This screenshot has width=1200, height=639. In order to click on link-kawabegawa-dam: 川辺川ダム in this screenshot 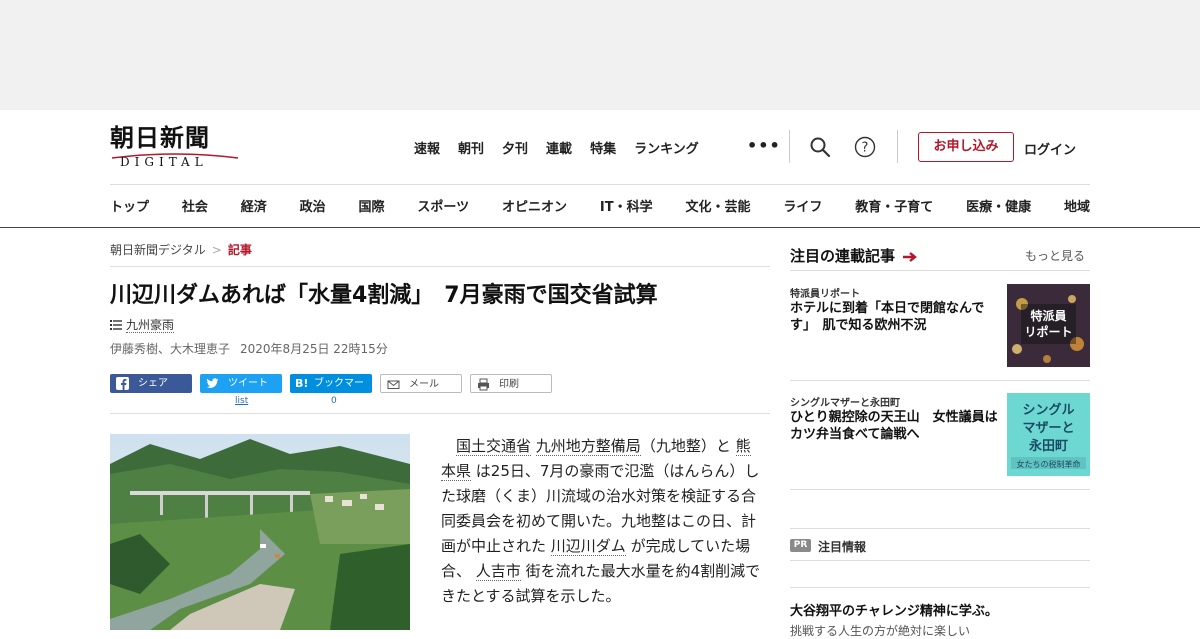, I will do `click(588, 546)`.